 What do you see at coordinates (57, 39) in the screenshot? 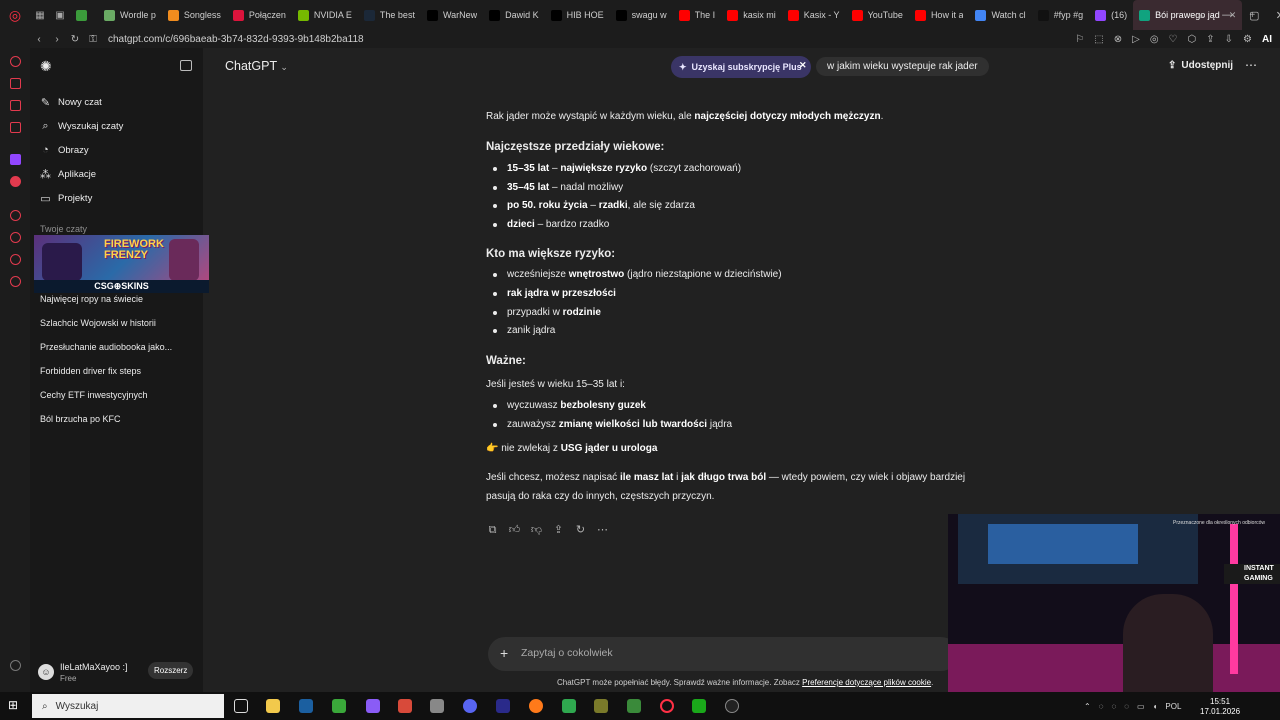
I see `forward-button: ›` at bounding box center [57, 39].